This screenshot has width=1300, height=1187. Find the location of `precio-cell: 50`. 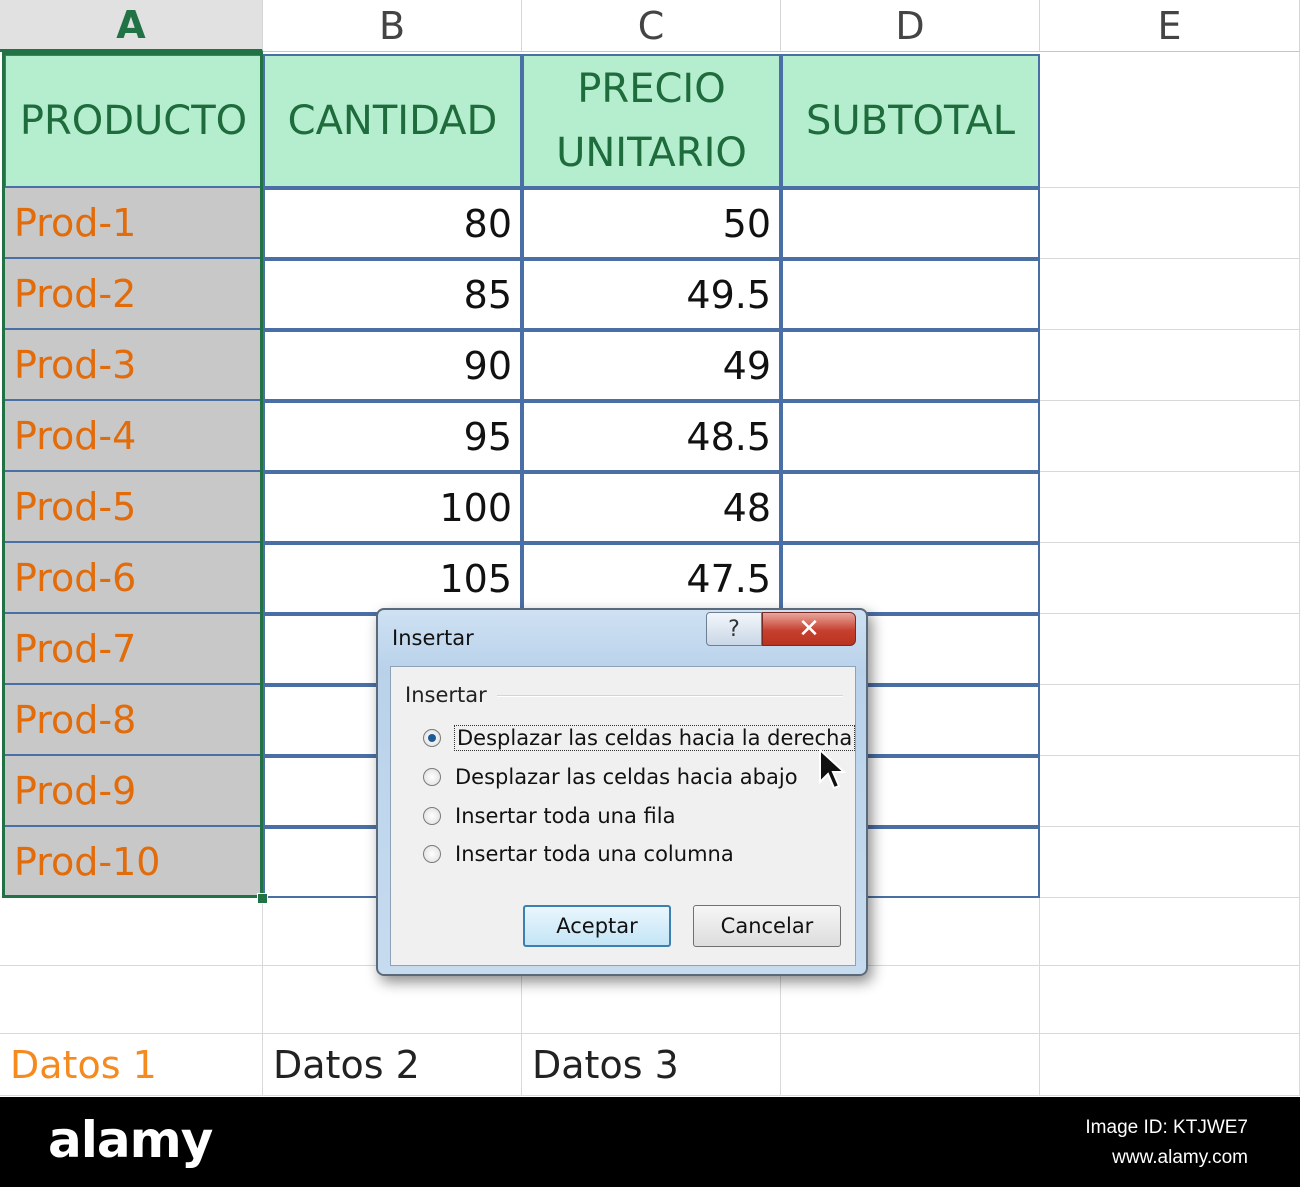

precio-cell: 50 is located at coordinates (651, 223).